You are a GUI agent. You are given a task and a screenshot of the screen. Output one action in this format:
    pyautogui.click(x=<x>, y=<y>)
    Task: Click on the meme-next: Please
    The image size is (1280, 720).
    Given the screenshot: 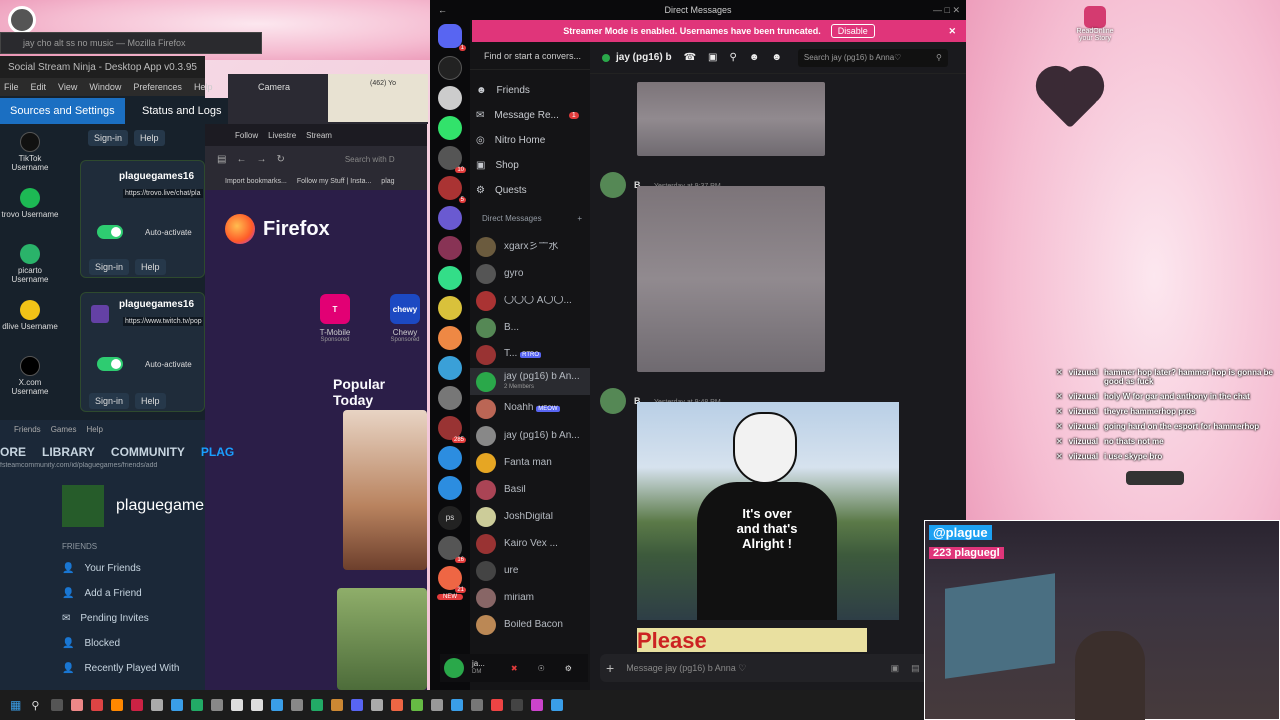 What is the action you would take?
    pyautogui.click(x=752, y=640)
    